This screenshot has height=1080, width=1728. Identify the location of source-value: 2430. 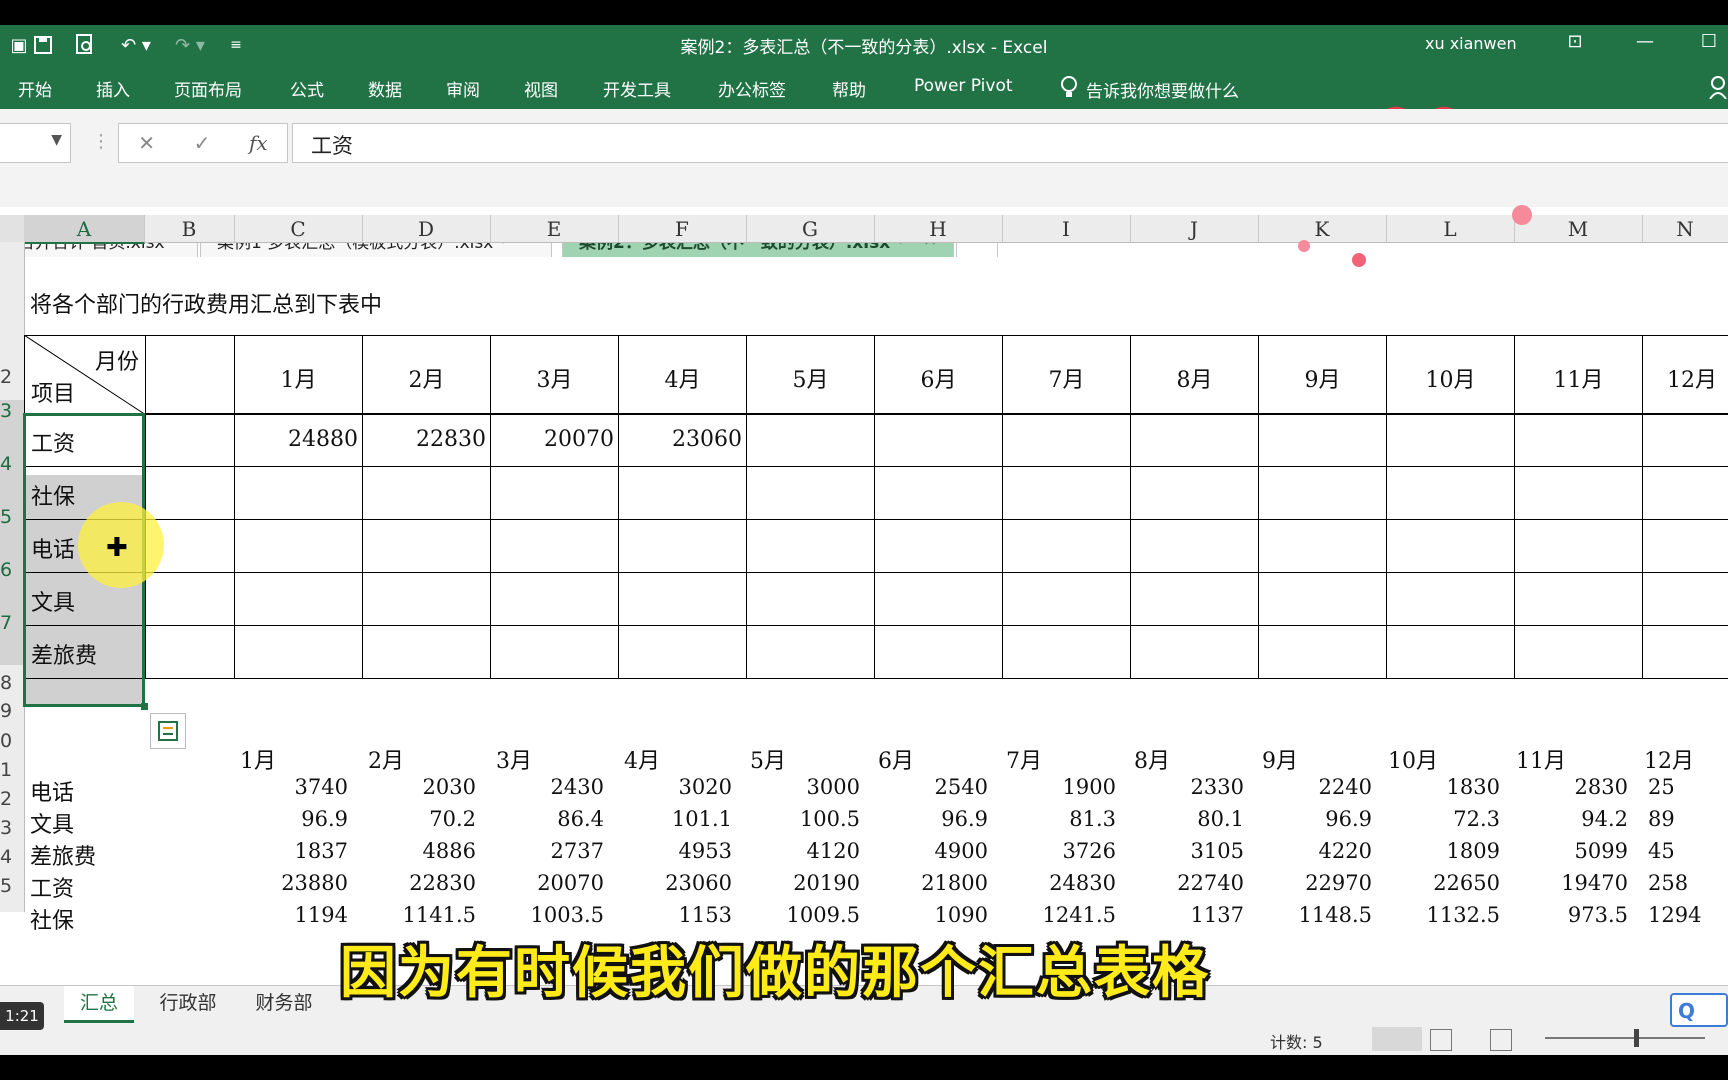
(544, 787).